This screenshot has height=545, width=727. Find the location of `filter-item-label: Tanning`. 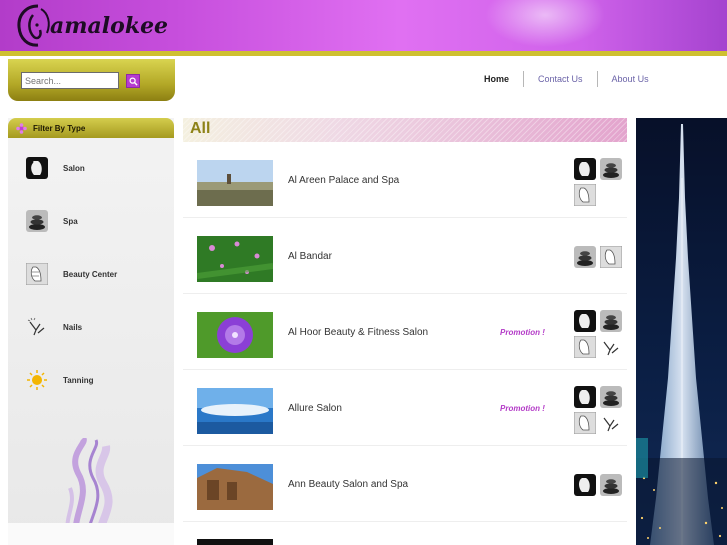

filter-item-label: Tanning is located at coordinates (78, 380).